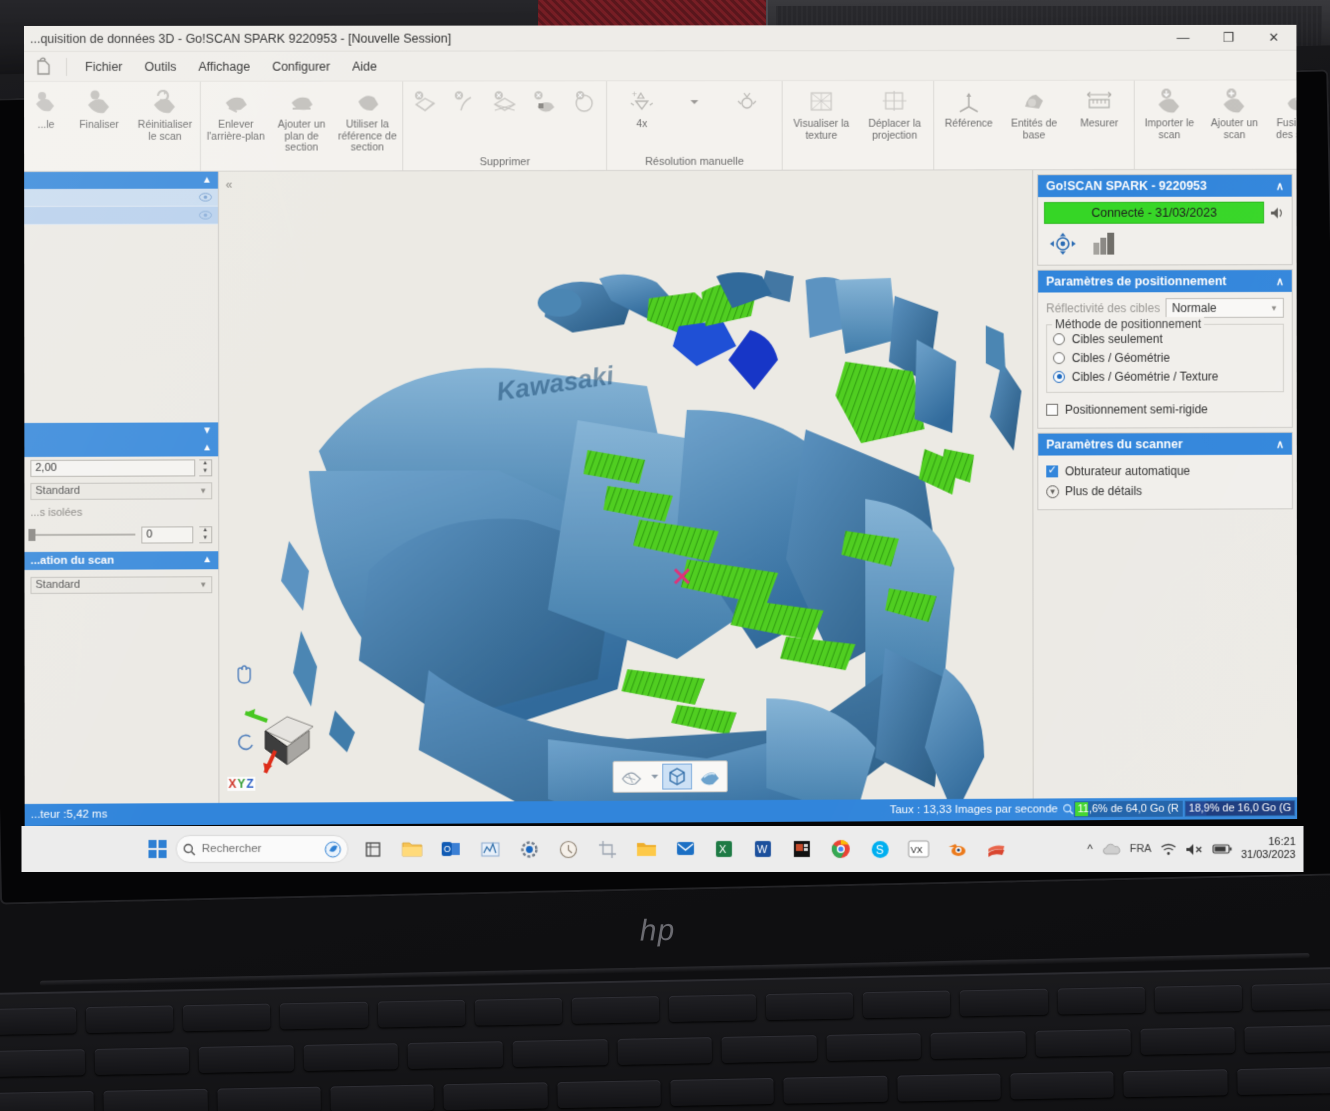 This screenshot has width=1330, height=1111. I want to click on ribbon-button-partial: ...le, so click(46, 108).